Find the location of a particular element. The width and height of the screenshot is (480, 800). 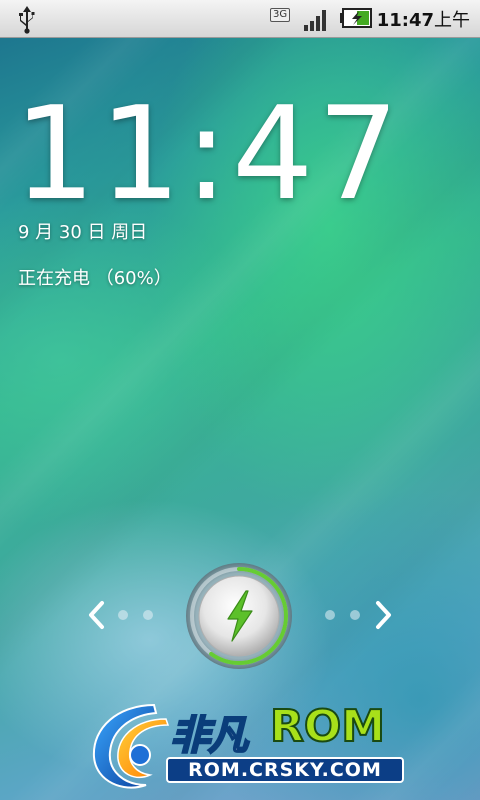

network-type-badge: 3G is located at coordinates (280, 15).